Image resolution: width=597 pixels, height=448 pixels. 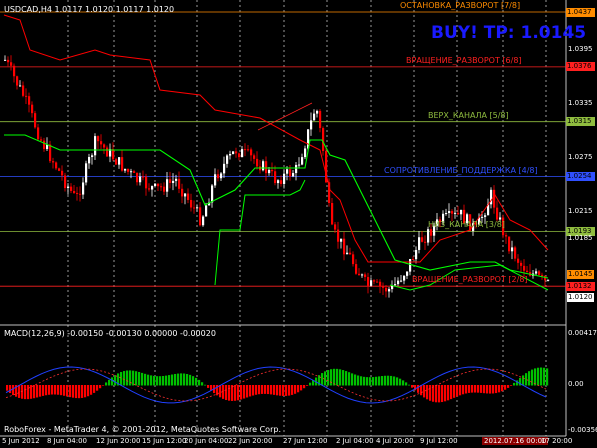 I want to click on macd-axis-zero: 0.00, so click(x=576, y=384).